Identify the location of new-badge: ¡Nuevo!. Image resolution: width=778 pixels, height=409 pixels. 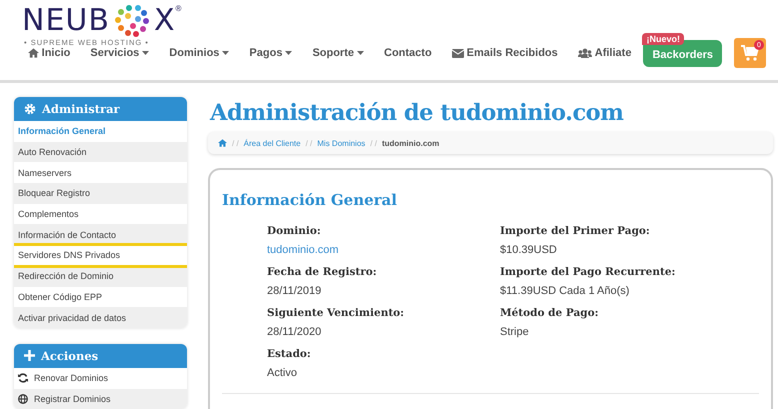
(663, 38).